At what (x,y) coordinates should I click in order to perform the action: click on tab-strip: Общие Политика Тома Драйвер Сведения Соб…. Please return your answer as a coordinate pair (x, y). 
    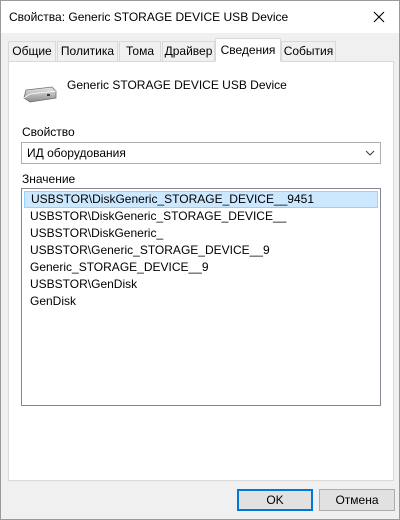
    Looking at the image, I should click on (201, 50).